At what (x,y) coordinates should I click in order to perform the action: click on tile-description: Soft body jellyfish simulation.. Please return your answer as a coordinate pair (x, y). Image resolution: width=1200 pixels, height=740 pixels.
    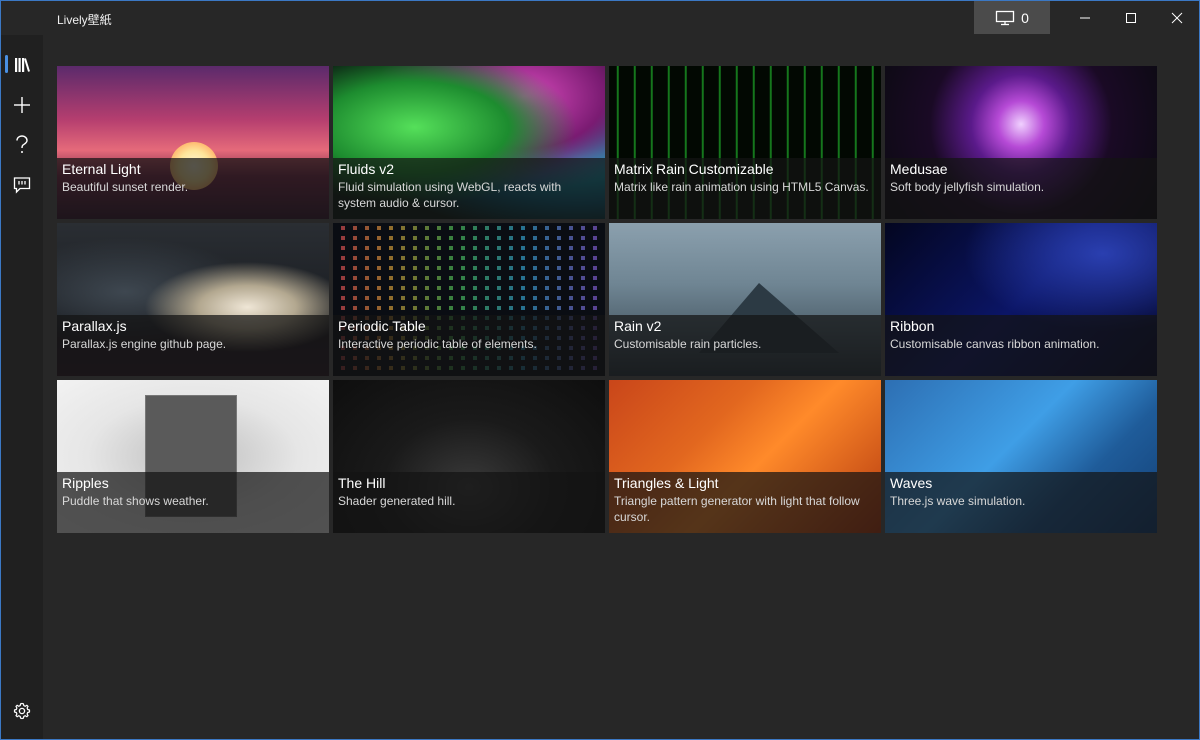
    Looking at the image, I should click on (967, 187).